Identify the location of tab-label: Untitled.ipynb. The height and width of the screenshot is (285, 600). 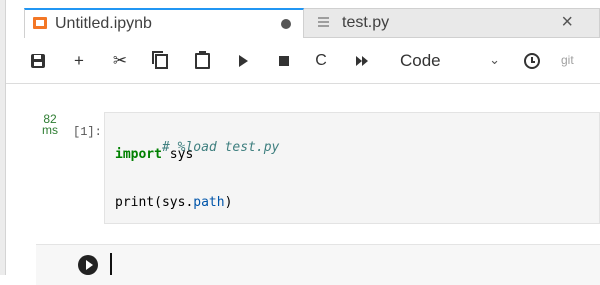
(103, 23).